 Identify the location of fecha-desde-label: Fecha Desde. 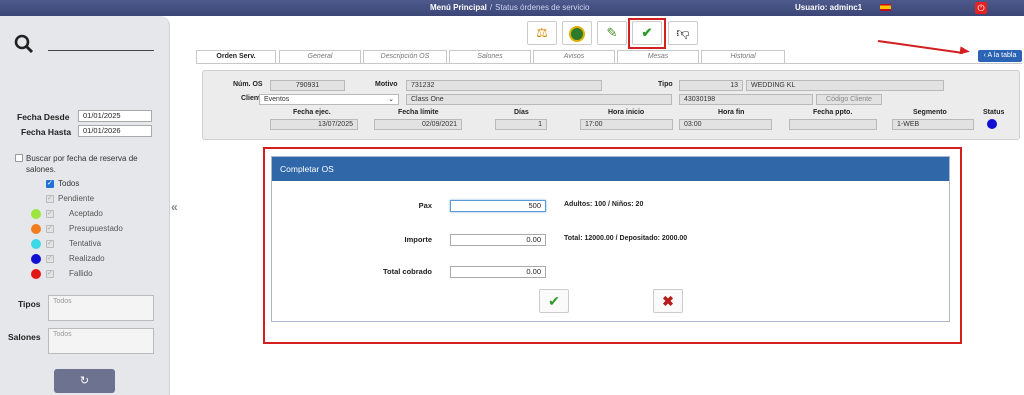
(43, 117).